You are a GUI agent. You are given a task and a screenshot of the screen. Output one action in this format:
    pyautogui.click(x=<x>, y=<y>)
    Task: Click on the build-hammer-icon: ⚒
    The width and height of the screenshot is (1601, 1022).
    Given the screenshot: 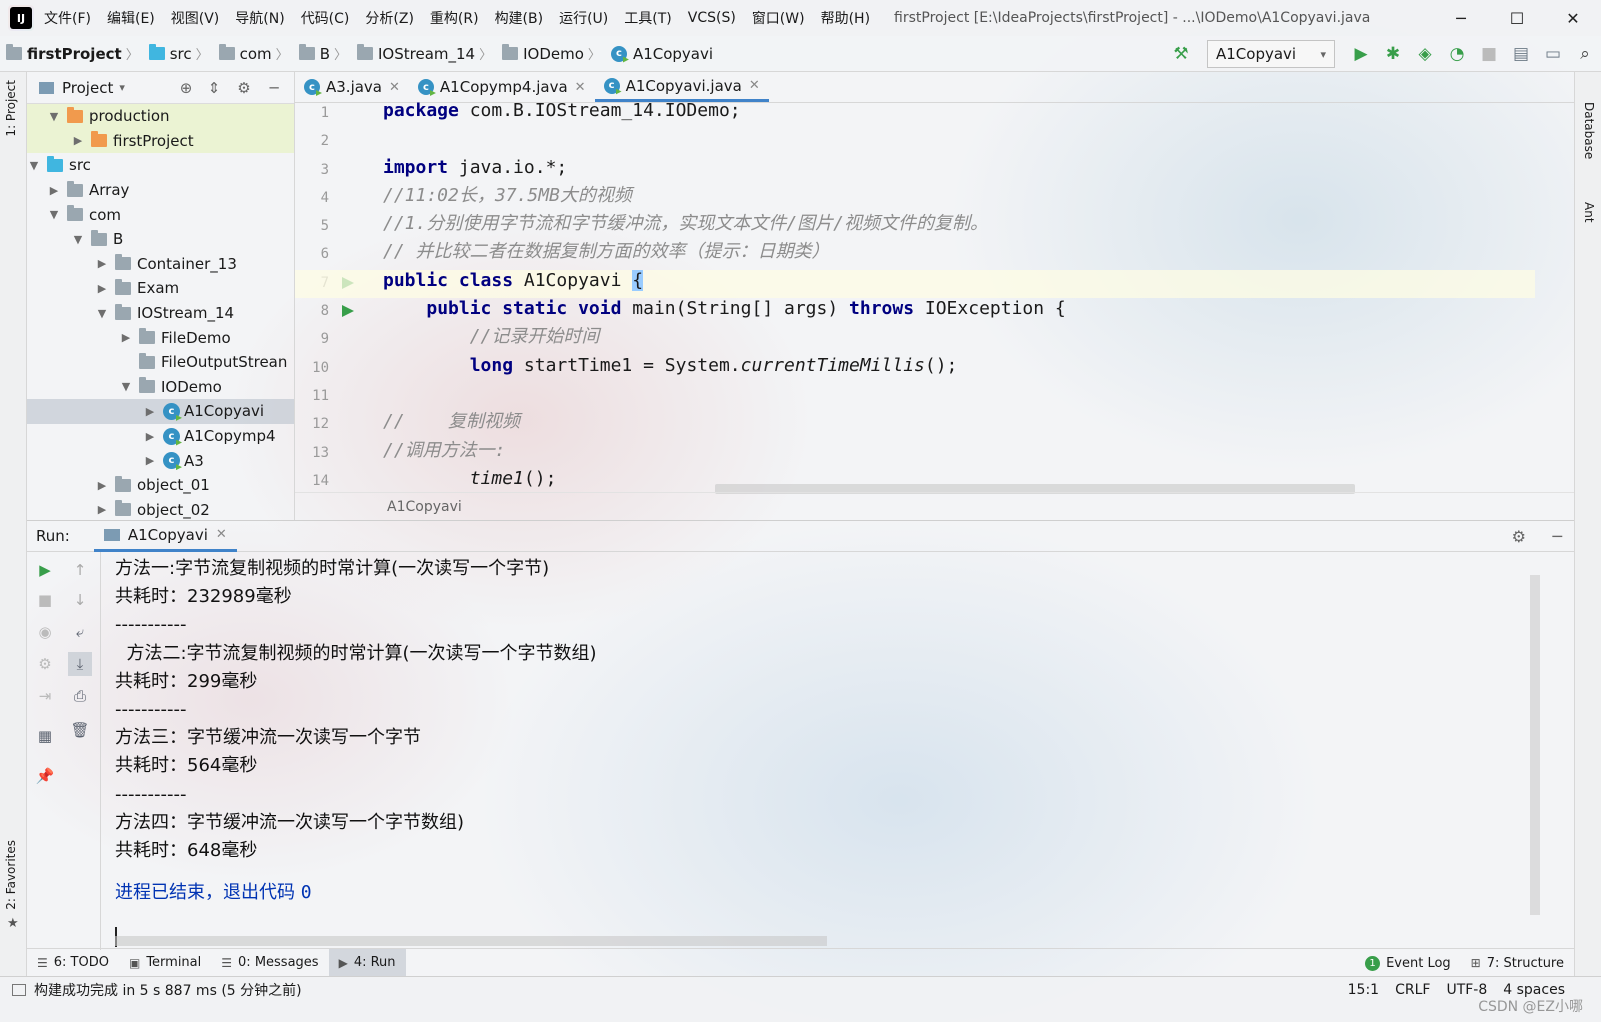 What is the action you would take?
    pyautogui.click(x=1181, y=54)
    